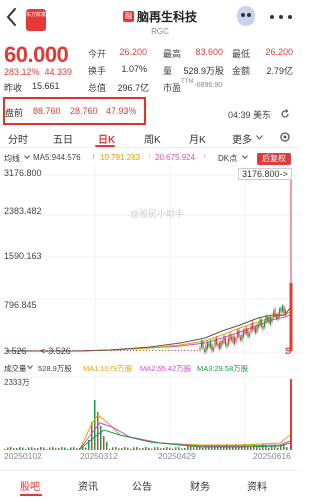  What do you see at coordinates (142, 485) in the screenshot?
I see `nav-announcements: 公告` at bounding box center [142, 485].